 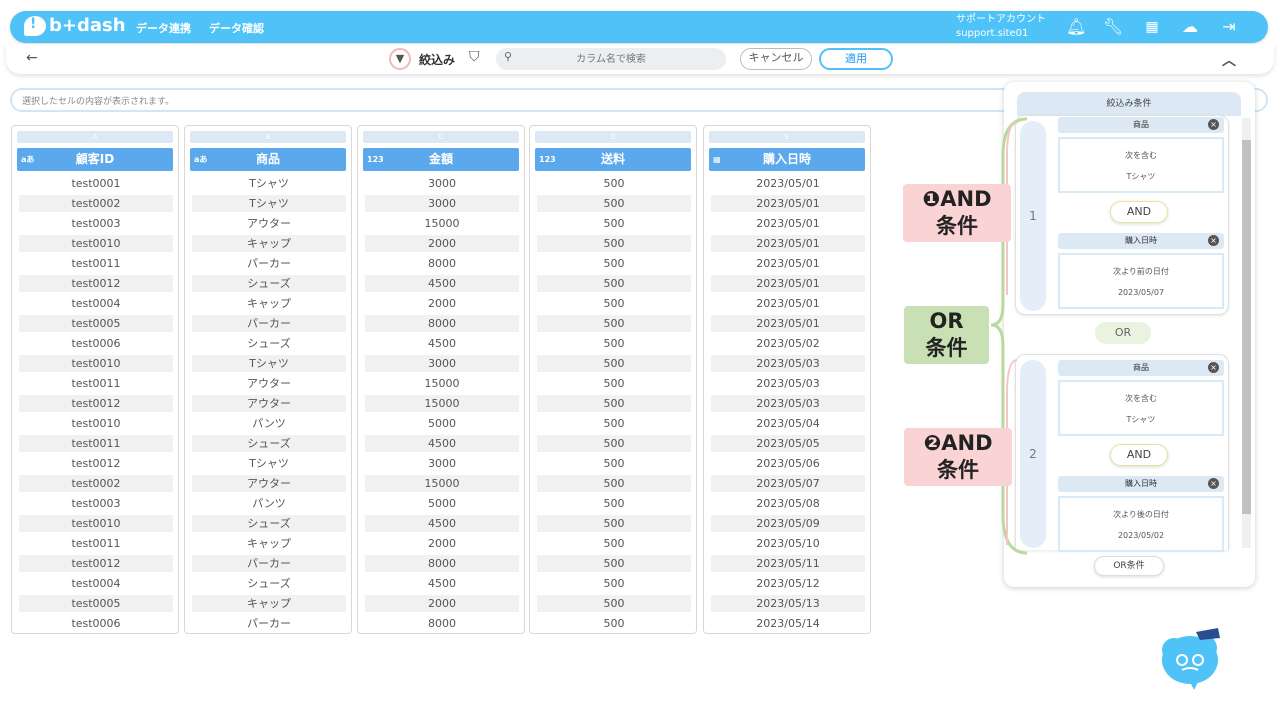 I want to click on table-cell: 2023/05/06, so click(x=788, y=463).